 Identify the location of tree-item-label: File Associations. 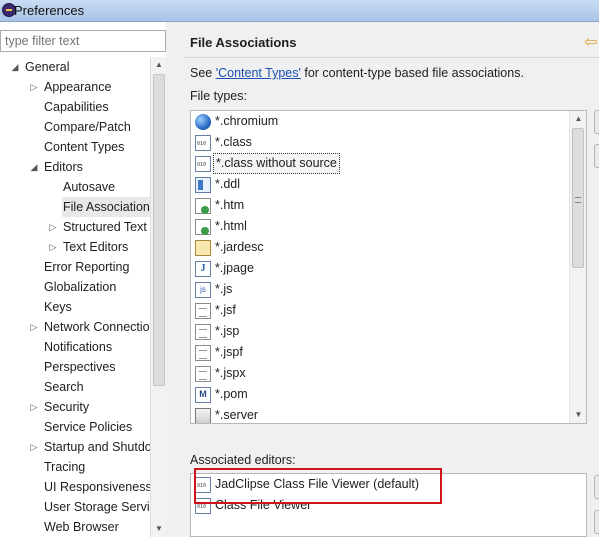
(106, 207).